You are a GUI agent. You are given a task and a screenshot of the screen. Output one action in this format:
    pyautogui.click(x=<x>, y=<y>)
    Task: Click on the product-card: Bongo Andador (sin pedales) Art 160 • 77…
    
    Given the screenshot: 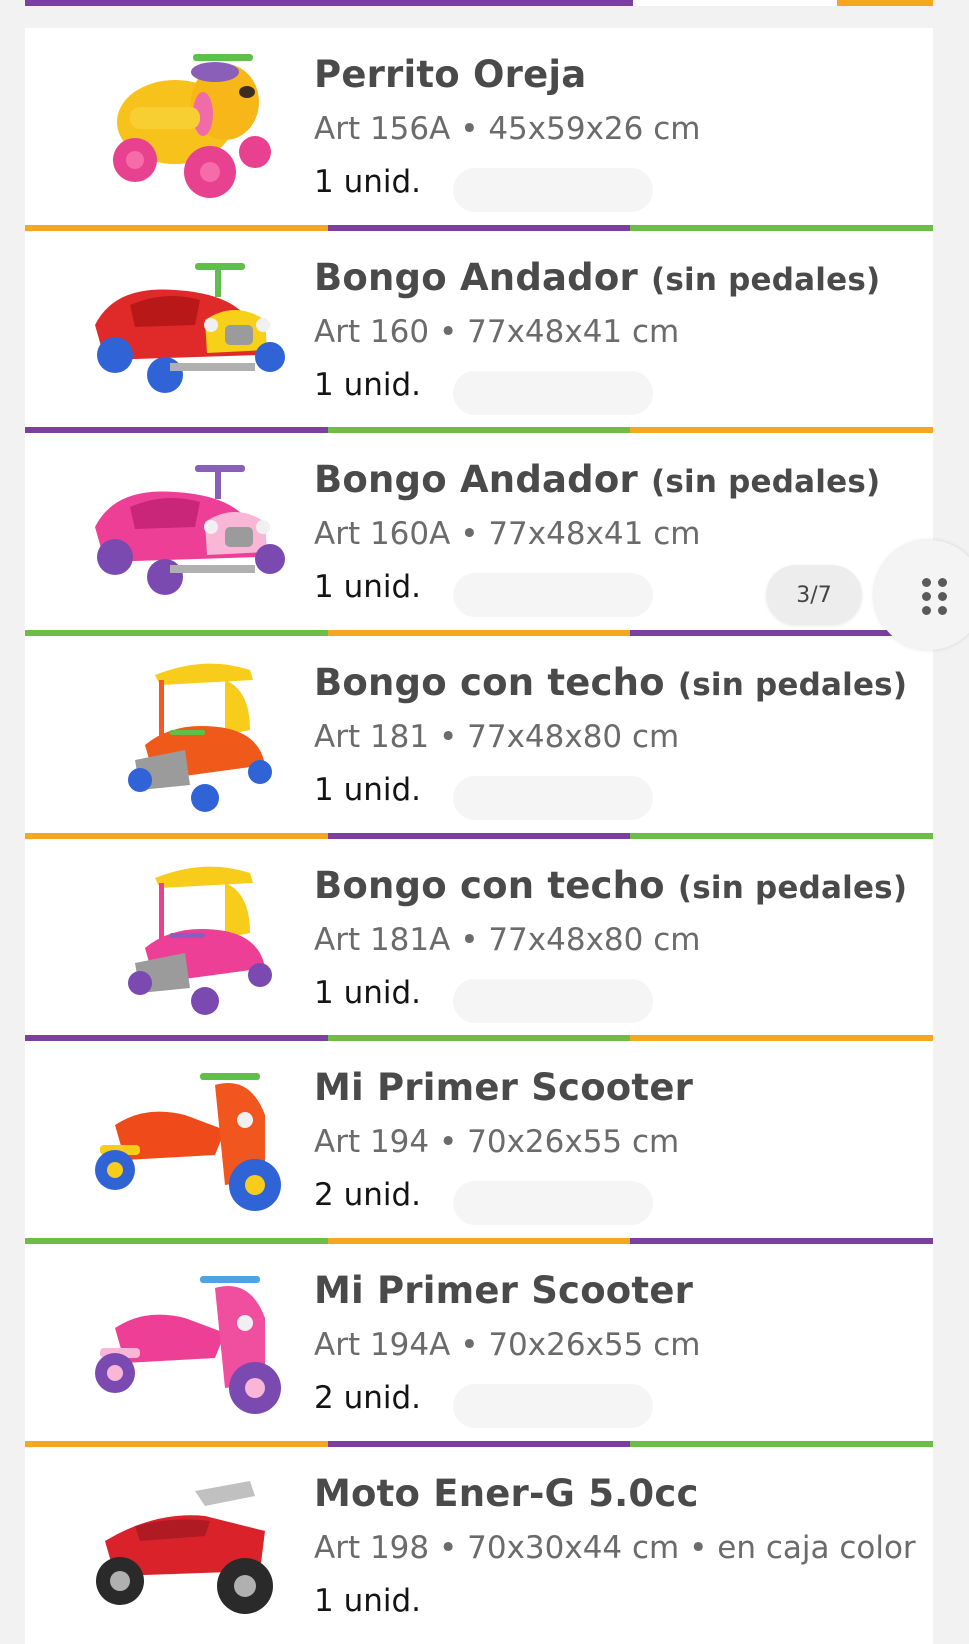 What is the action you would take?
    pyautogui.click(x=479, y=329)
    